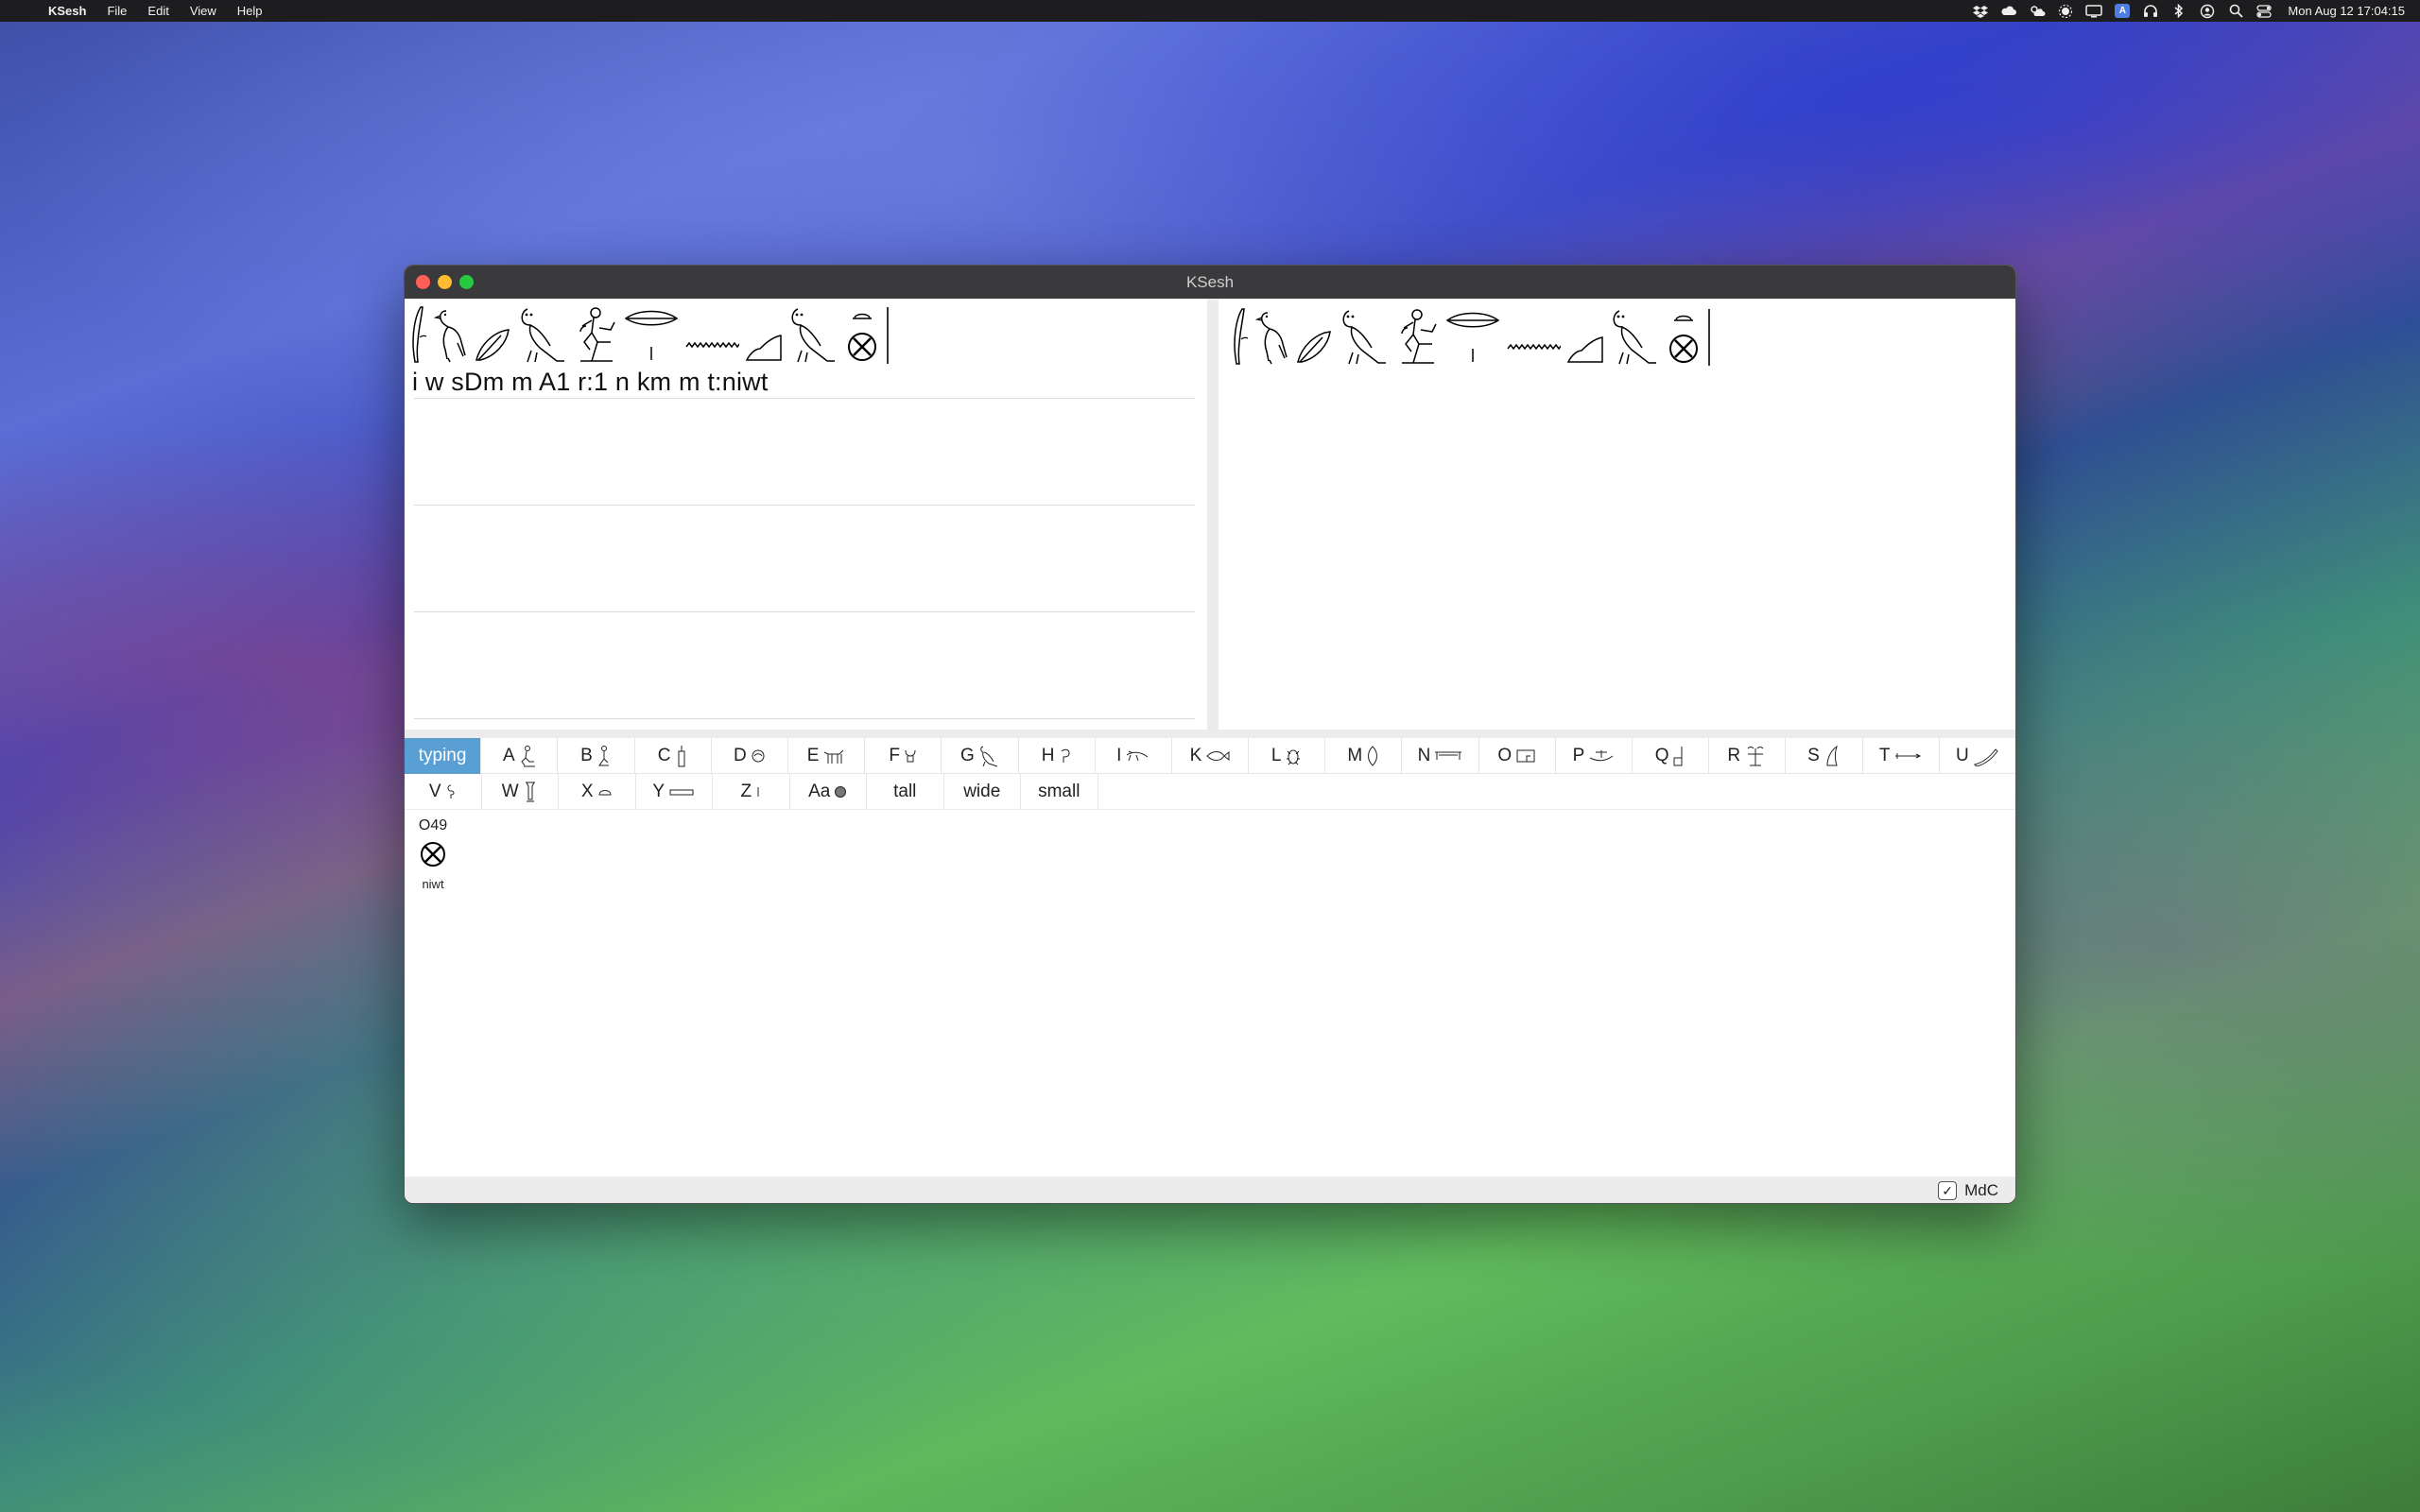 The image size is (2420, 1512). I want to click on tab-s: S, so click(1824, 756).